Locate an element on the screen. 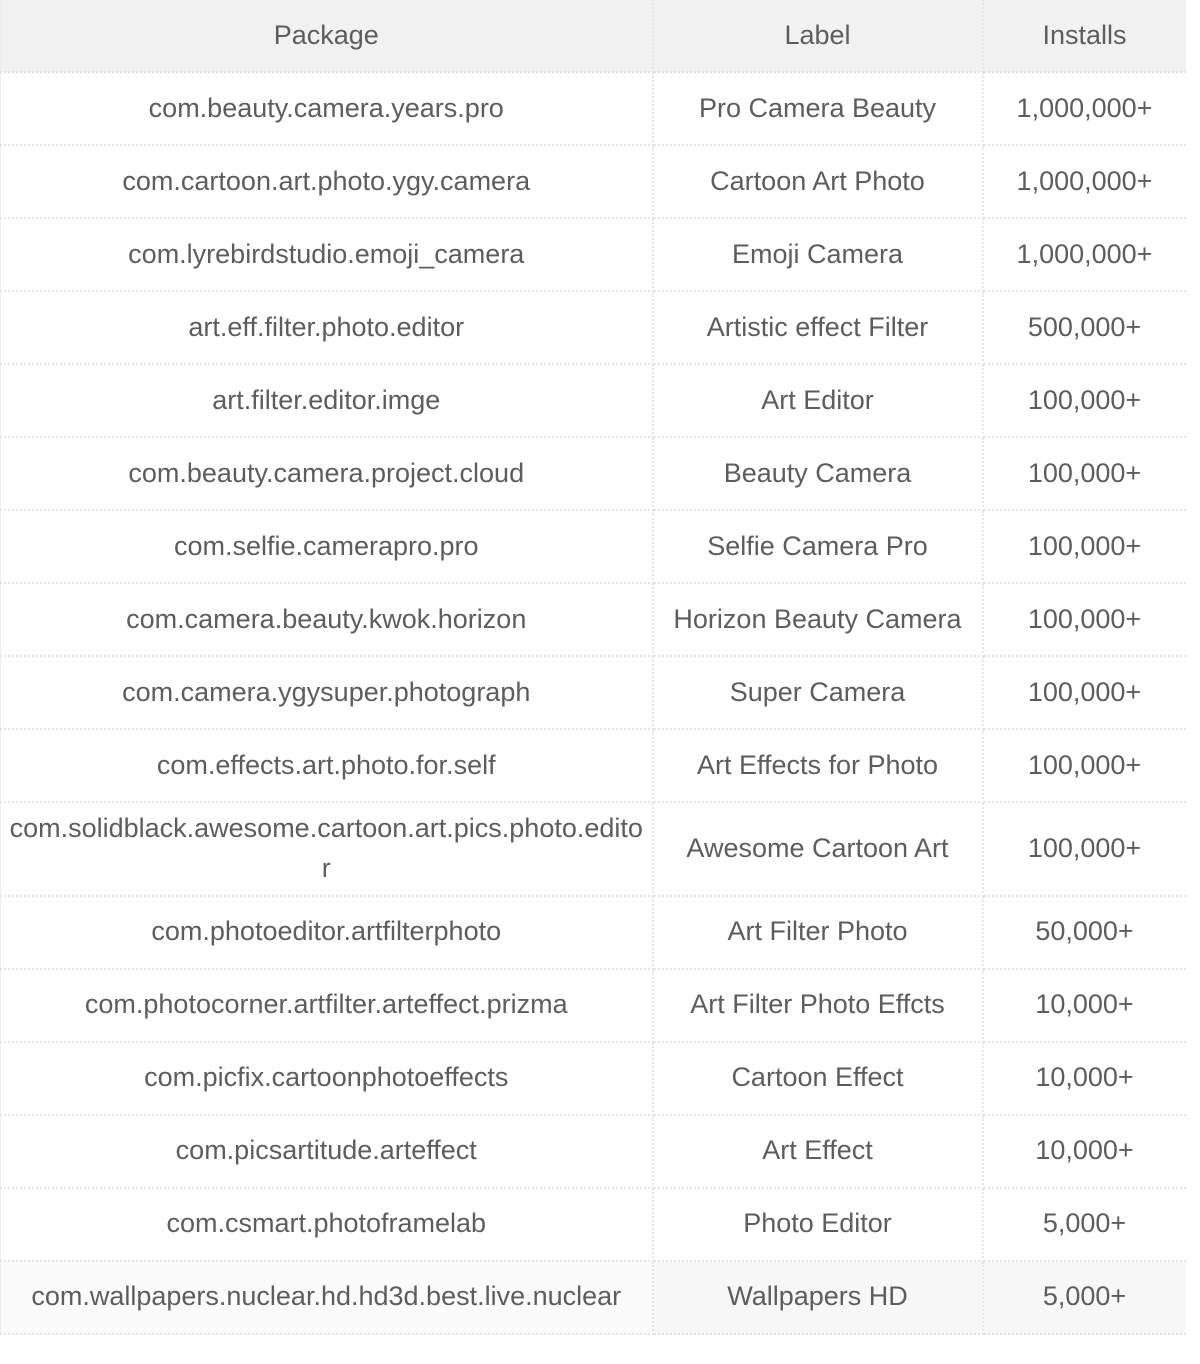 This screenshot has height=1364, width=1200. cell-package: com.camera.beauty.kwok.horizon is located at coordinates (327, 620).